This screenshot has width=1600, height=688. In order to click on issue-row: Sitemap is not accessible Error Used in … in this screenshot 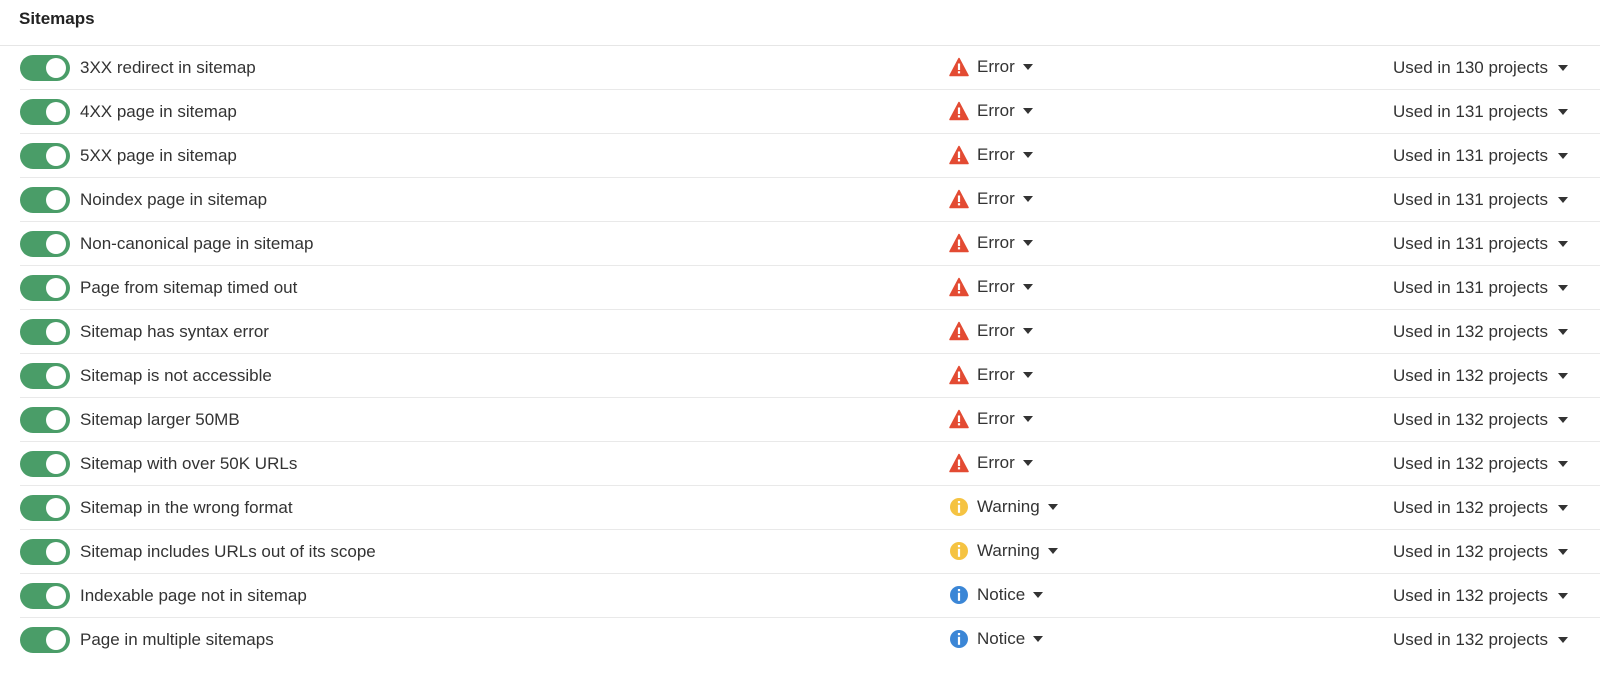, I will do `click(810, 376)`.